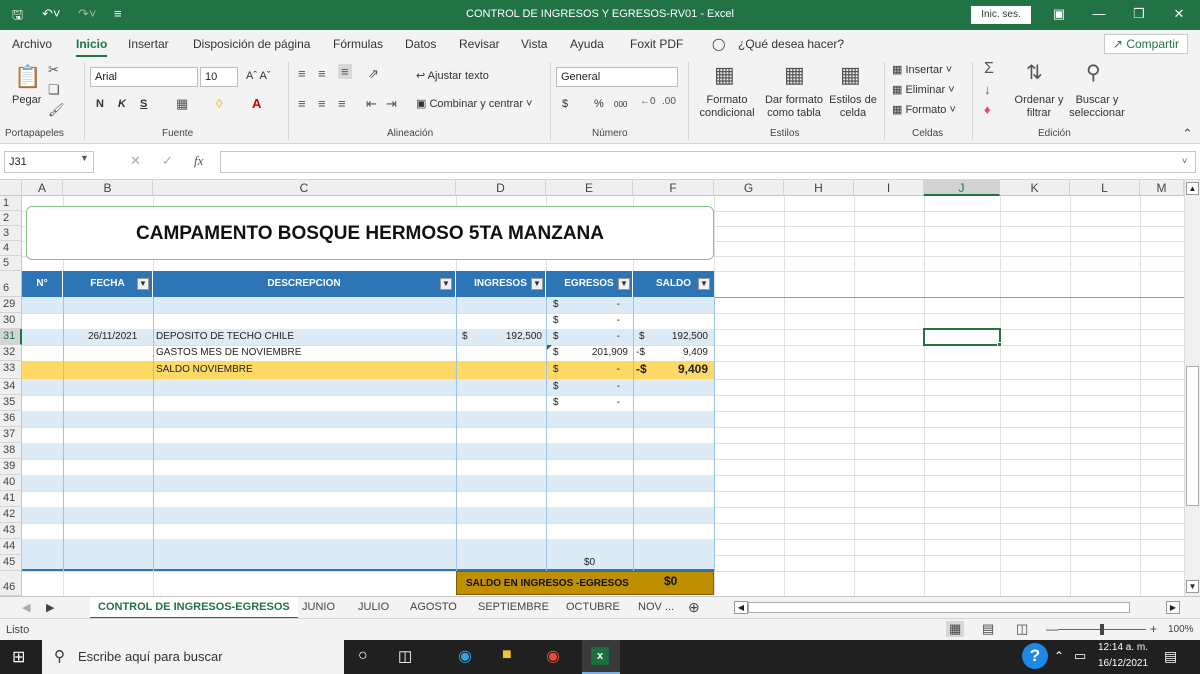 The width and height of the screenshot is (1200, 674). What do you see at coordinates (11, 233) in the screenshot?
I see `row-header: 3` at bounding box center [11, 233].